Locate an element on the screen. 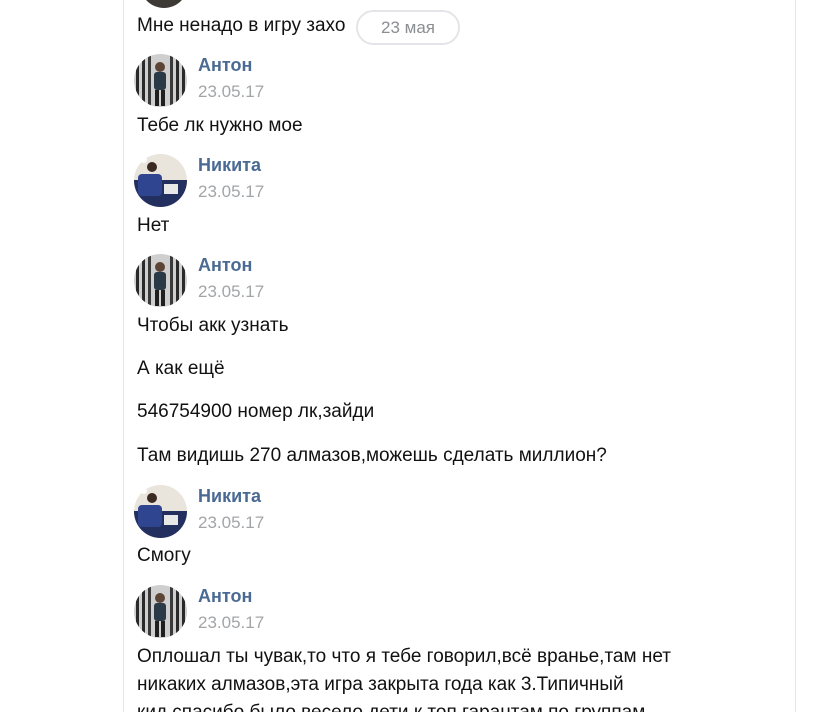  message-text: Нет is located at coordinates (153, 225).